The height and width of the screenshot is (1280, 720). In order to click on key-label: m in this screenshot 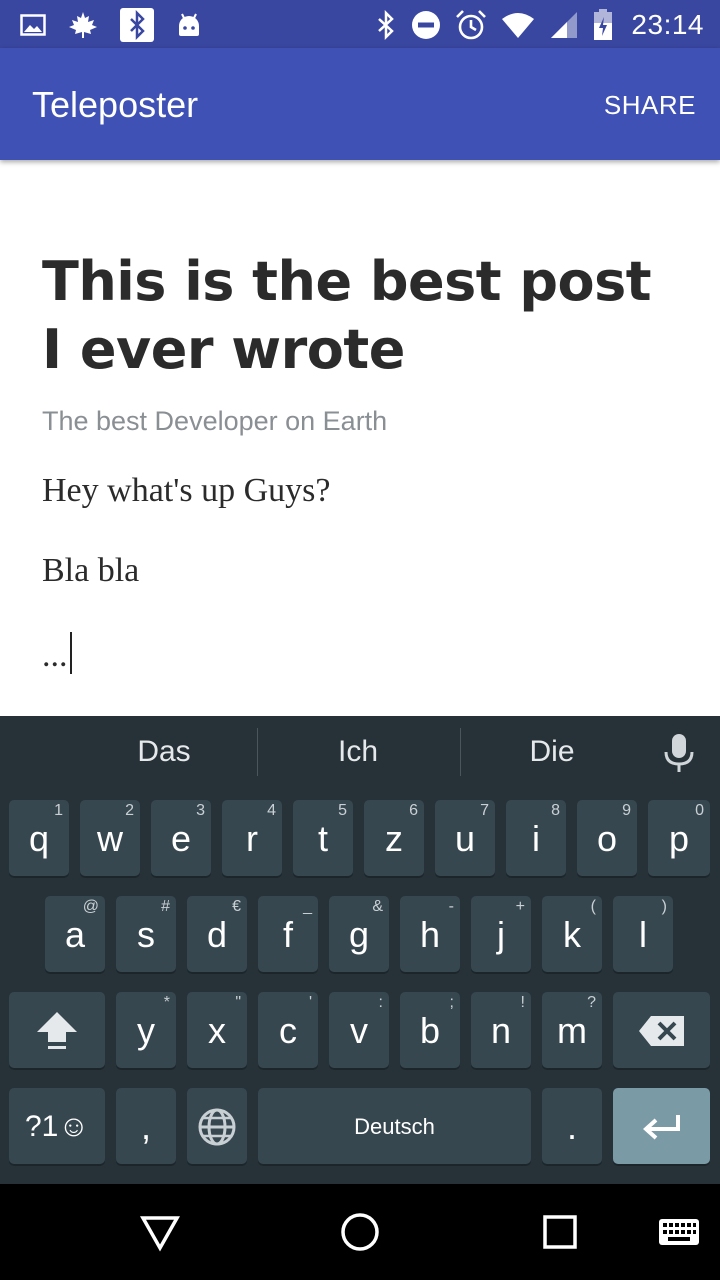, I will do `click(572, 1030)`.